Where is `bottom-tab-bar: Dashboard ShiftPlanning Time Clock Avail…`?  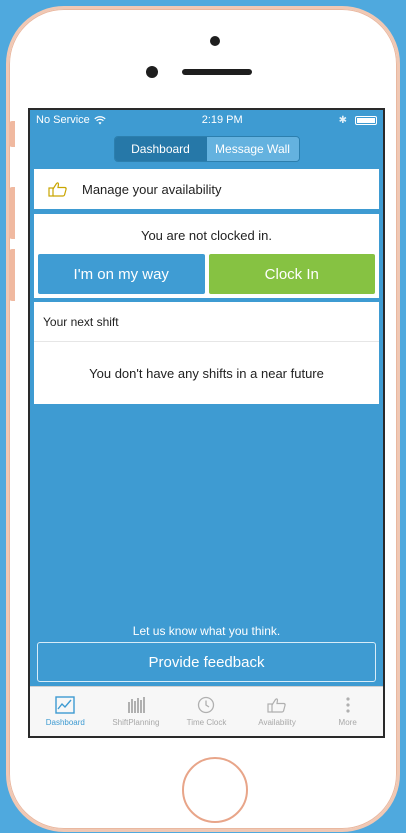
bottom-tab-bar: Dashboard ShiftPlanning Time Clock Avail… is located at coordinates (206, 711).